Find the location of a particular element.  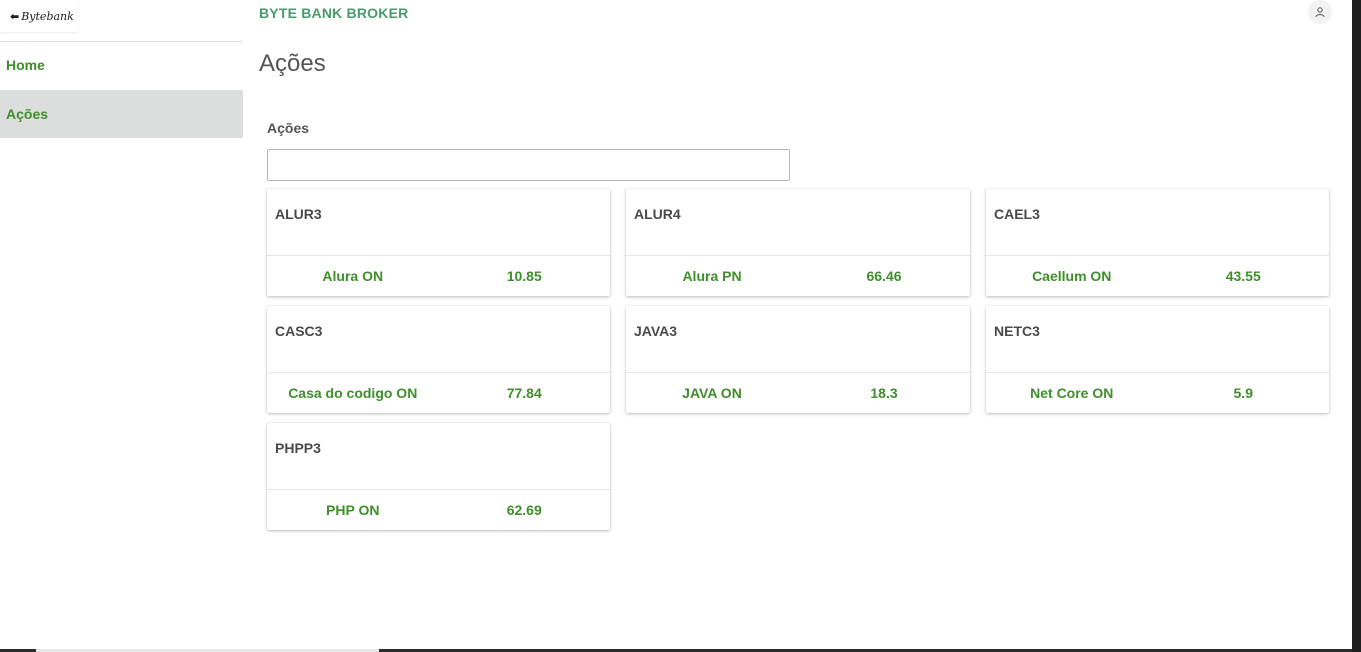

stock-code: CASC3 is located at coordinates (299, 331).